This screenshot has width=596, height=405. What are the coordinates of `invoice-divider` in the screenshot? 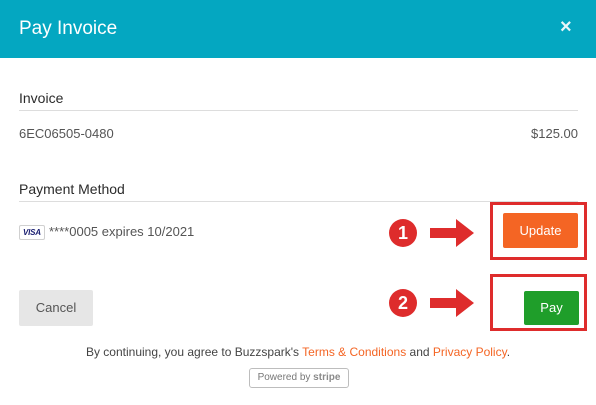 It's located at (298, 110).